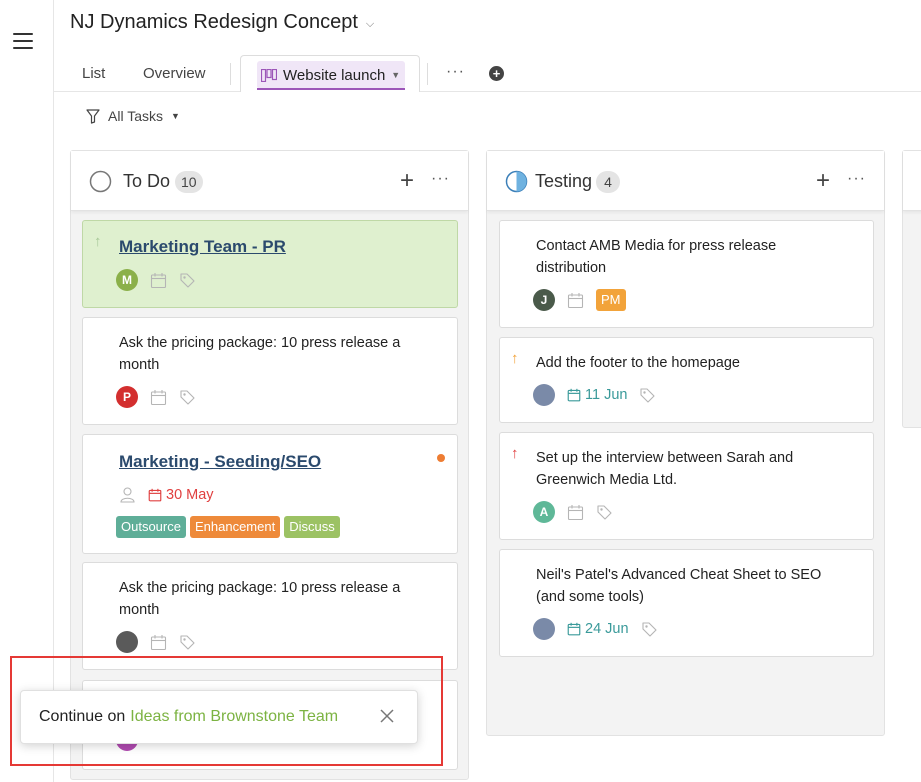  What do you see at coordinates (100, 181) in the screenshot?
I see `todo-status-icon` at bounding box center [100, 181].